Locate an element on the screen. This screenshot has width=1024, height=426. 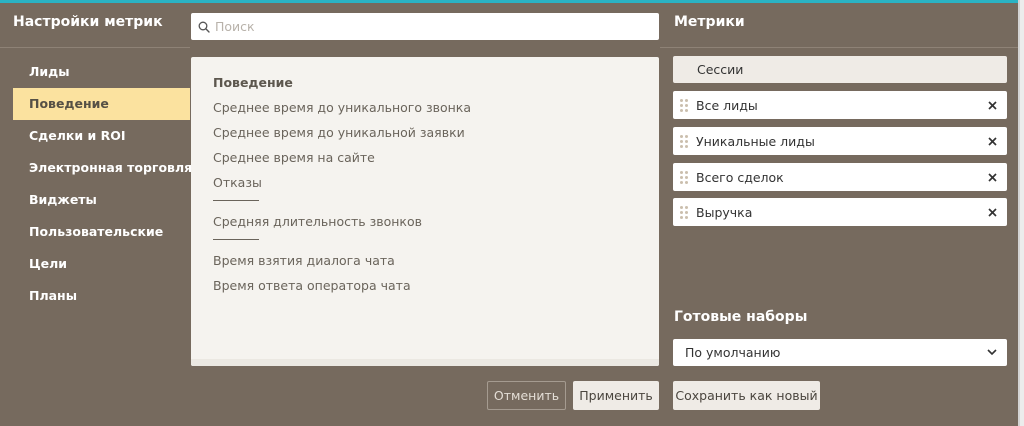
sidebar-item: Лиды is located at coordinates (101, 72).